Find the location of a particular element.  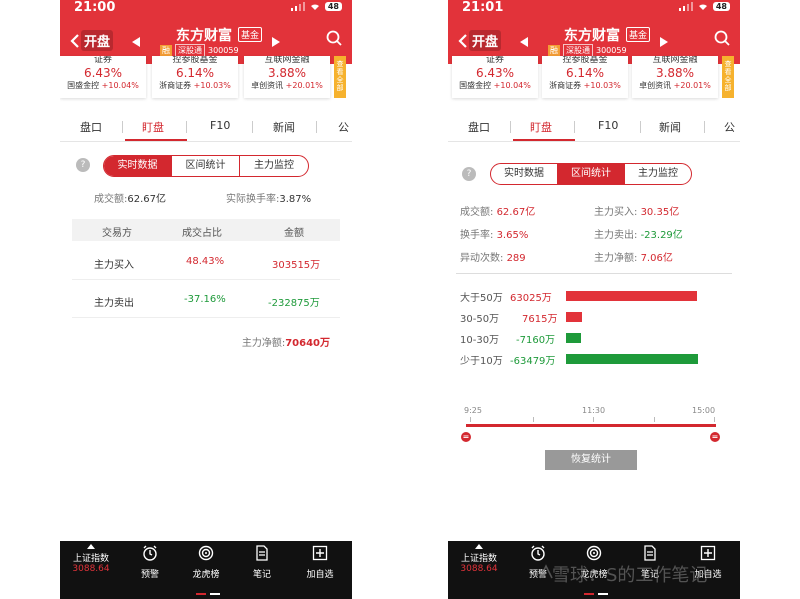

bottom-nav: 上证指数 3088.64 预警 龙虎榜 笔记 加自选 is located at coordinates (206, 570).